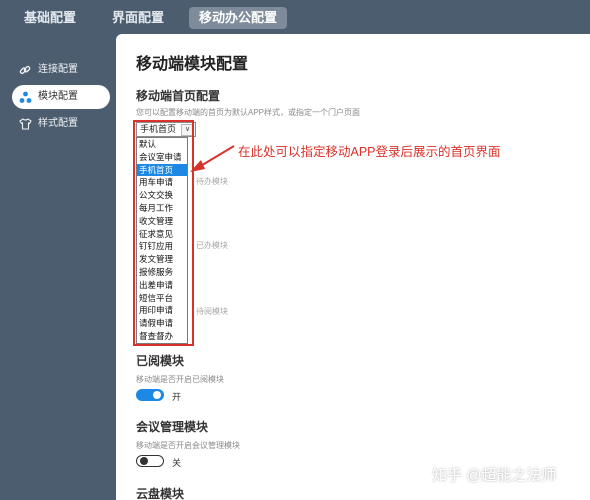  What do you see at coordinates (369, 152) in the screenshot?
I see `annotation-text: 在此处可以指定移动APP登录后展示的首页界面` at bounding box center [369, 152].